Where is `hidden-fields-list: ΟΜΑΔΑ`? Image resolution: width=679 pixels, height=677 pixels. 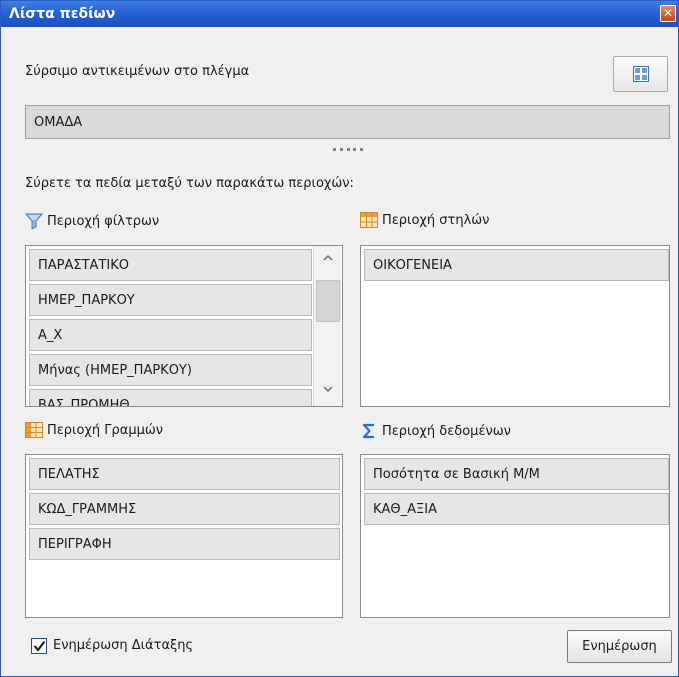 hidden-fields-list: ΟΜΑΔΑ is located at coordinates (347, 122).